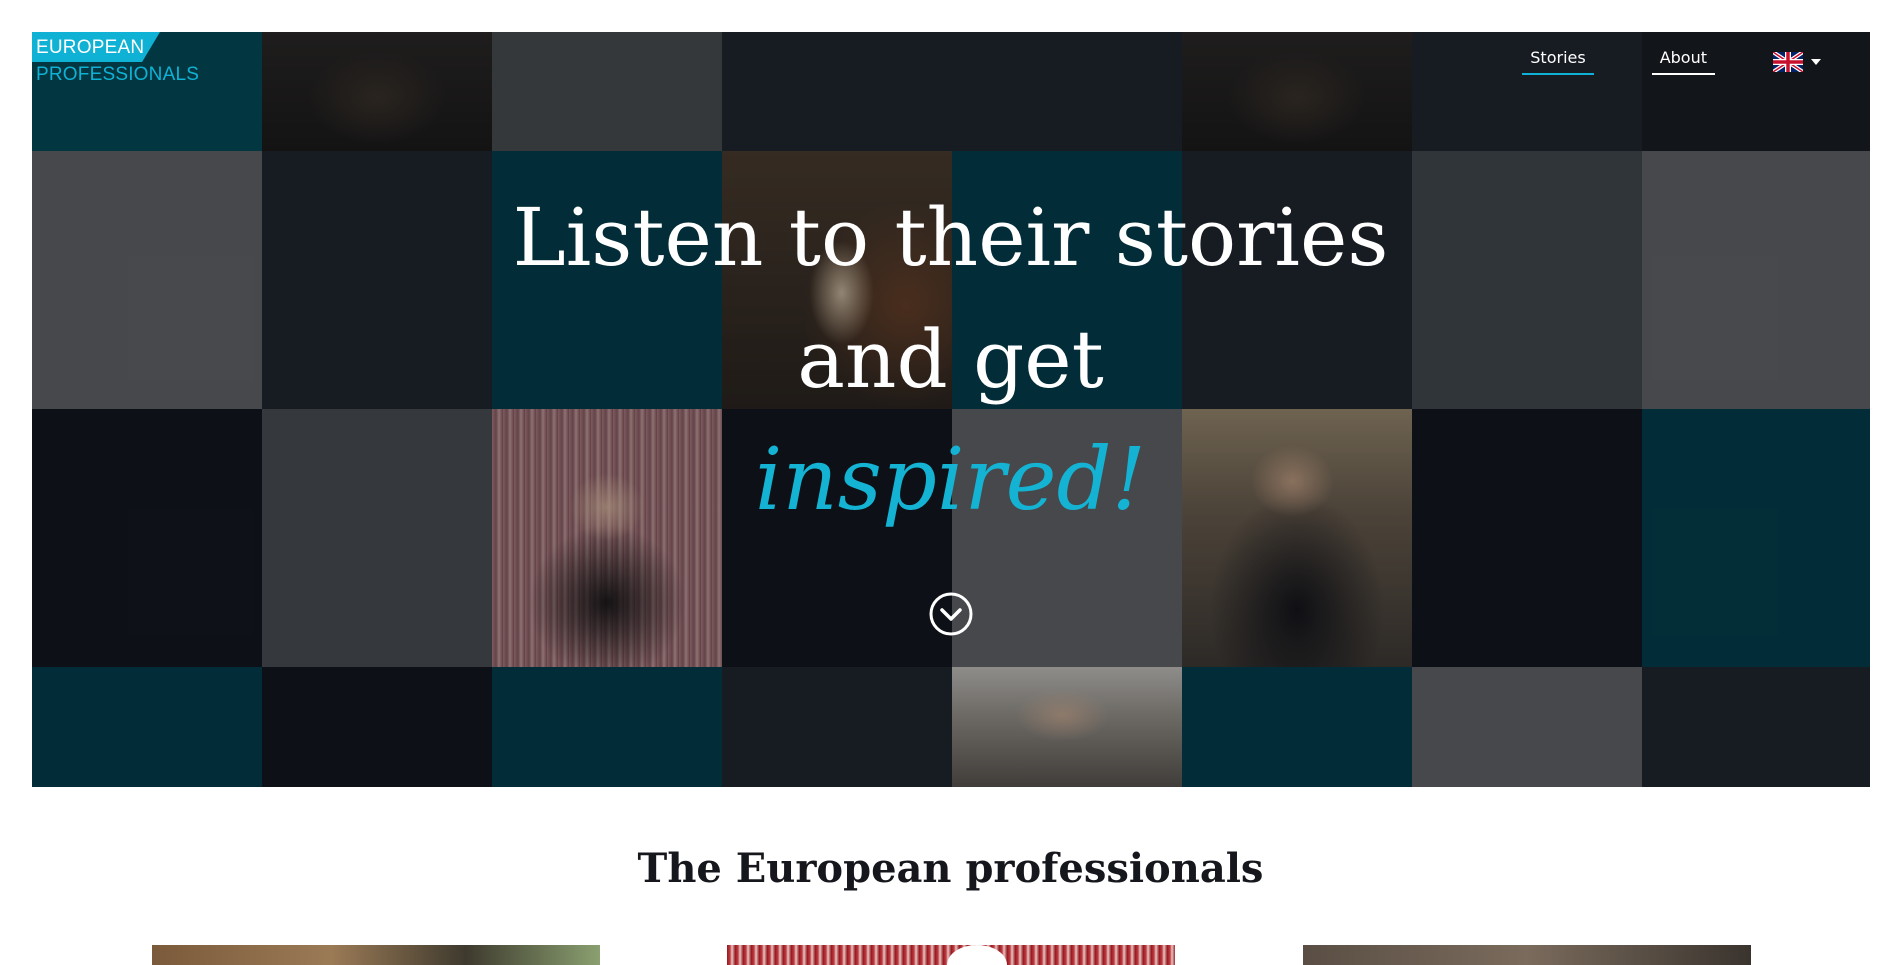 The width and height of the screenshot is (1901, 965). I want to click on chevron-down-circle-icon, so click(951, 614).